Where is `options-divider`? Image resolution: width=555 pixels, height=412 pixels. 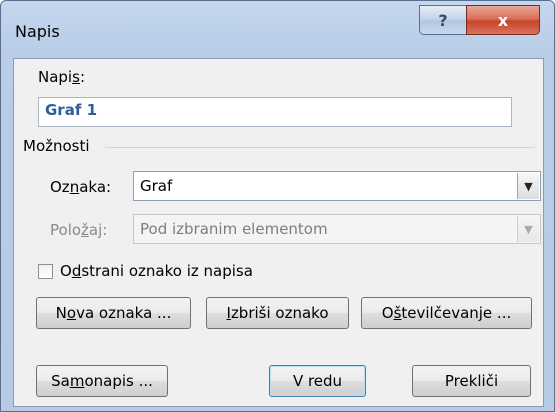 options-divider is located at coordinates (320, 147).